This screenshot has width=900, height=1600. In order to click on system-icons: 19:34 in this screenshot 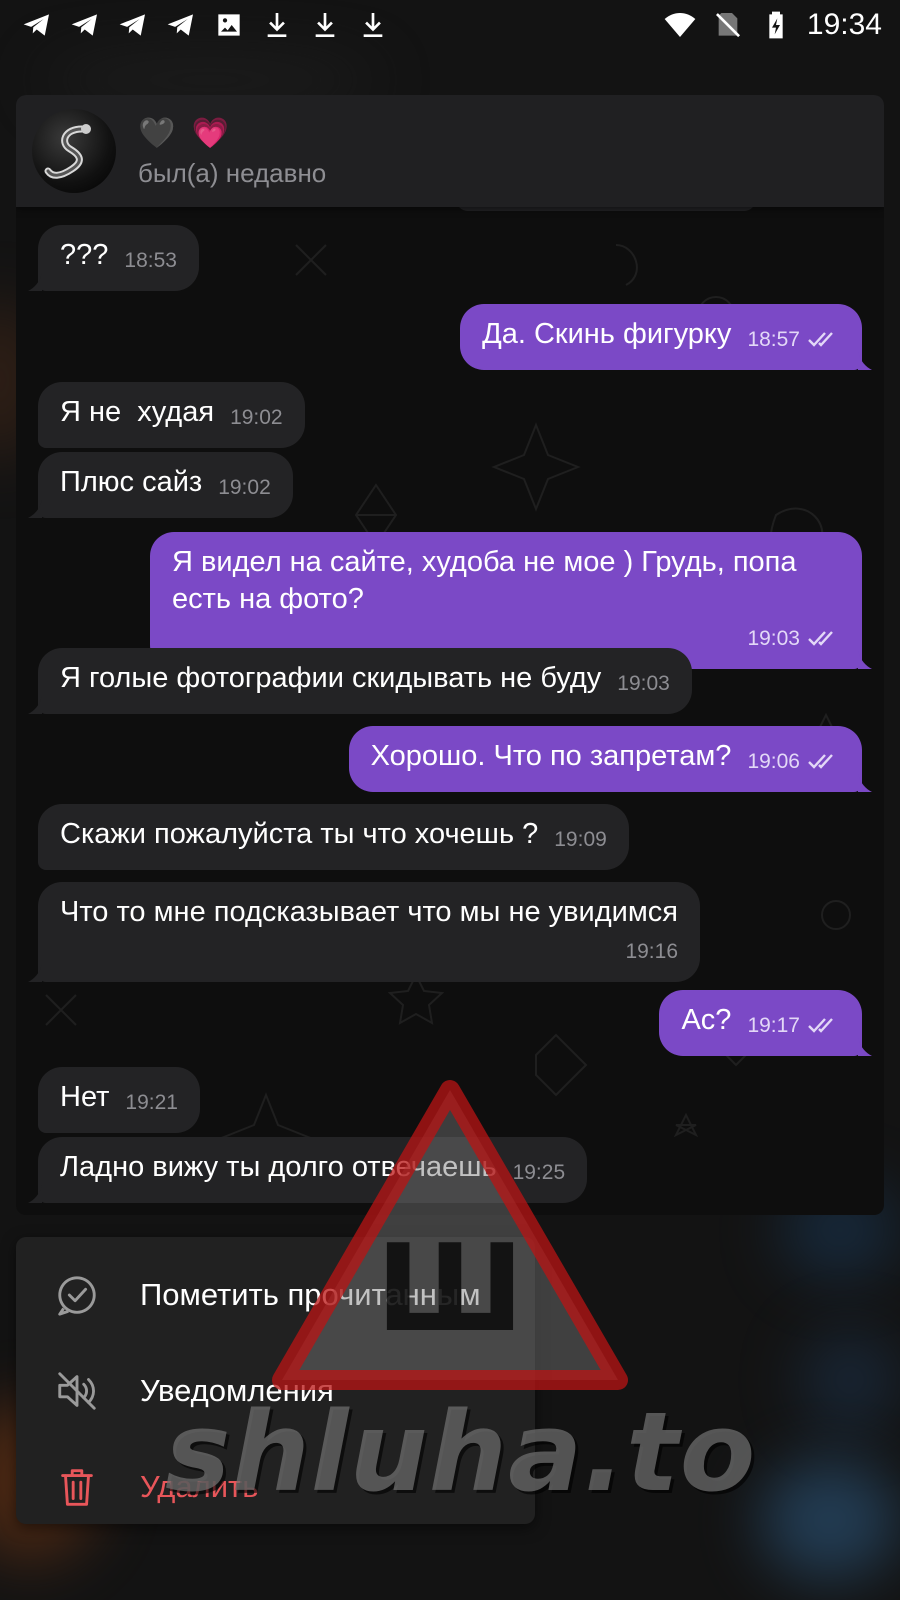, I will do `click(772, 25)`.